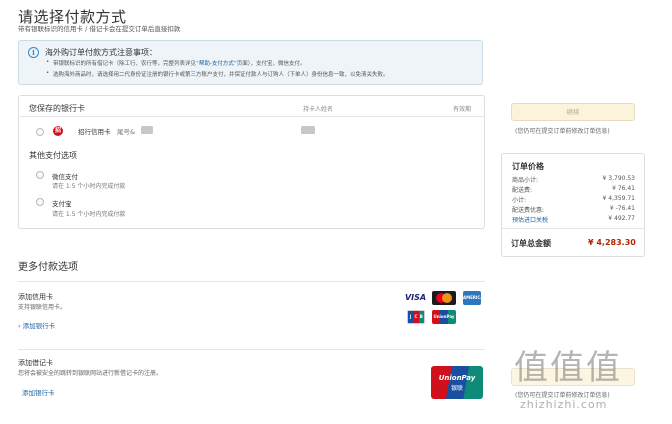 This screenshot has width=672, height=424. I want to click on row-value: ¥ -76.41, so click(622, 208).